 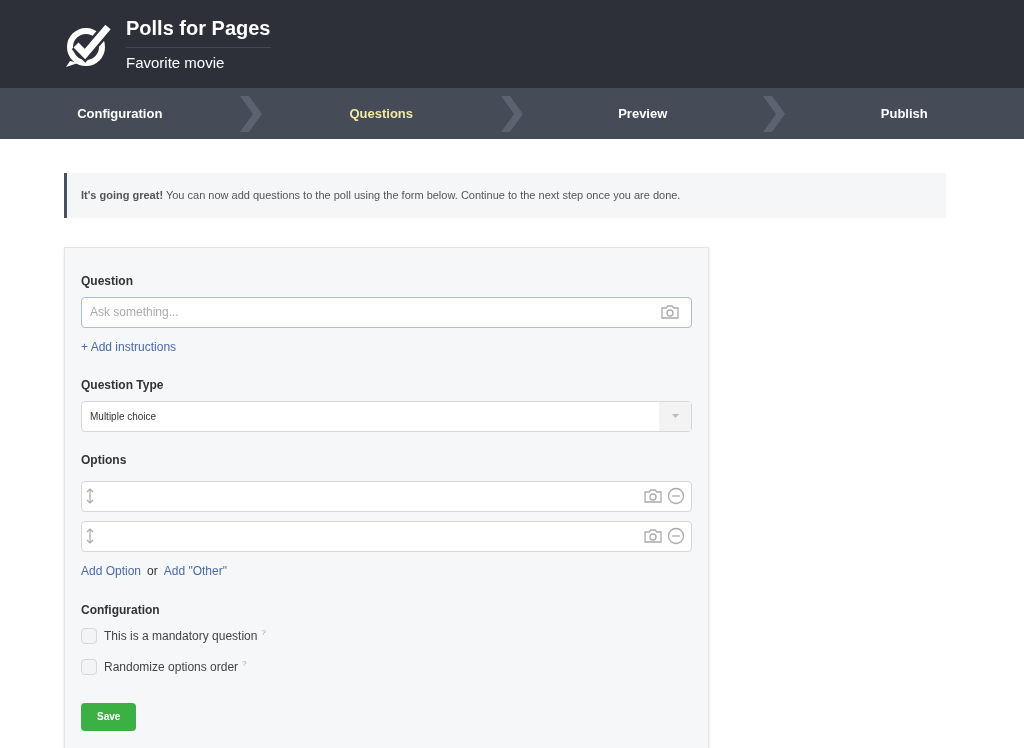 I want to click on add-instructions-link: + Add instructions, so click(x=129, y=346).